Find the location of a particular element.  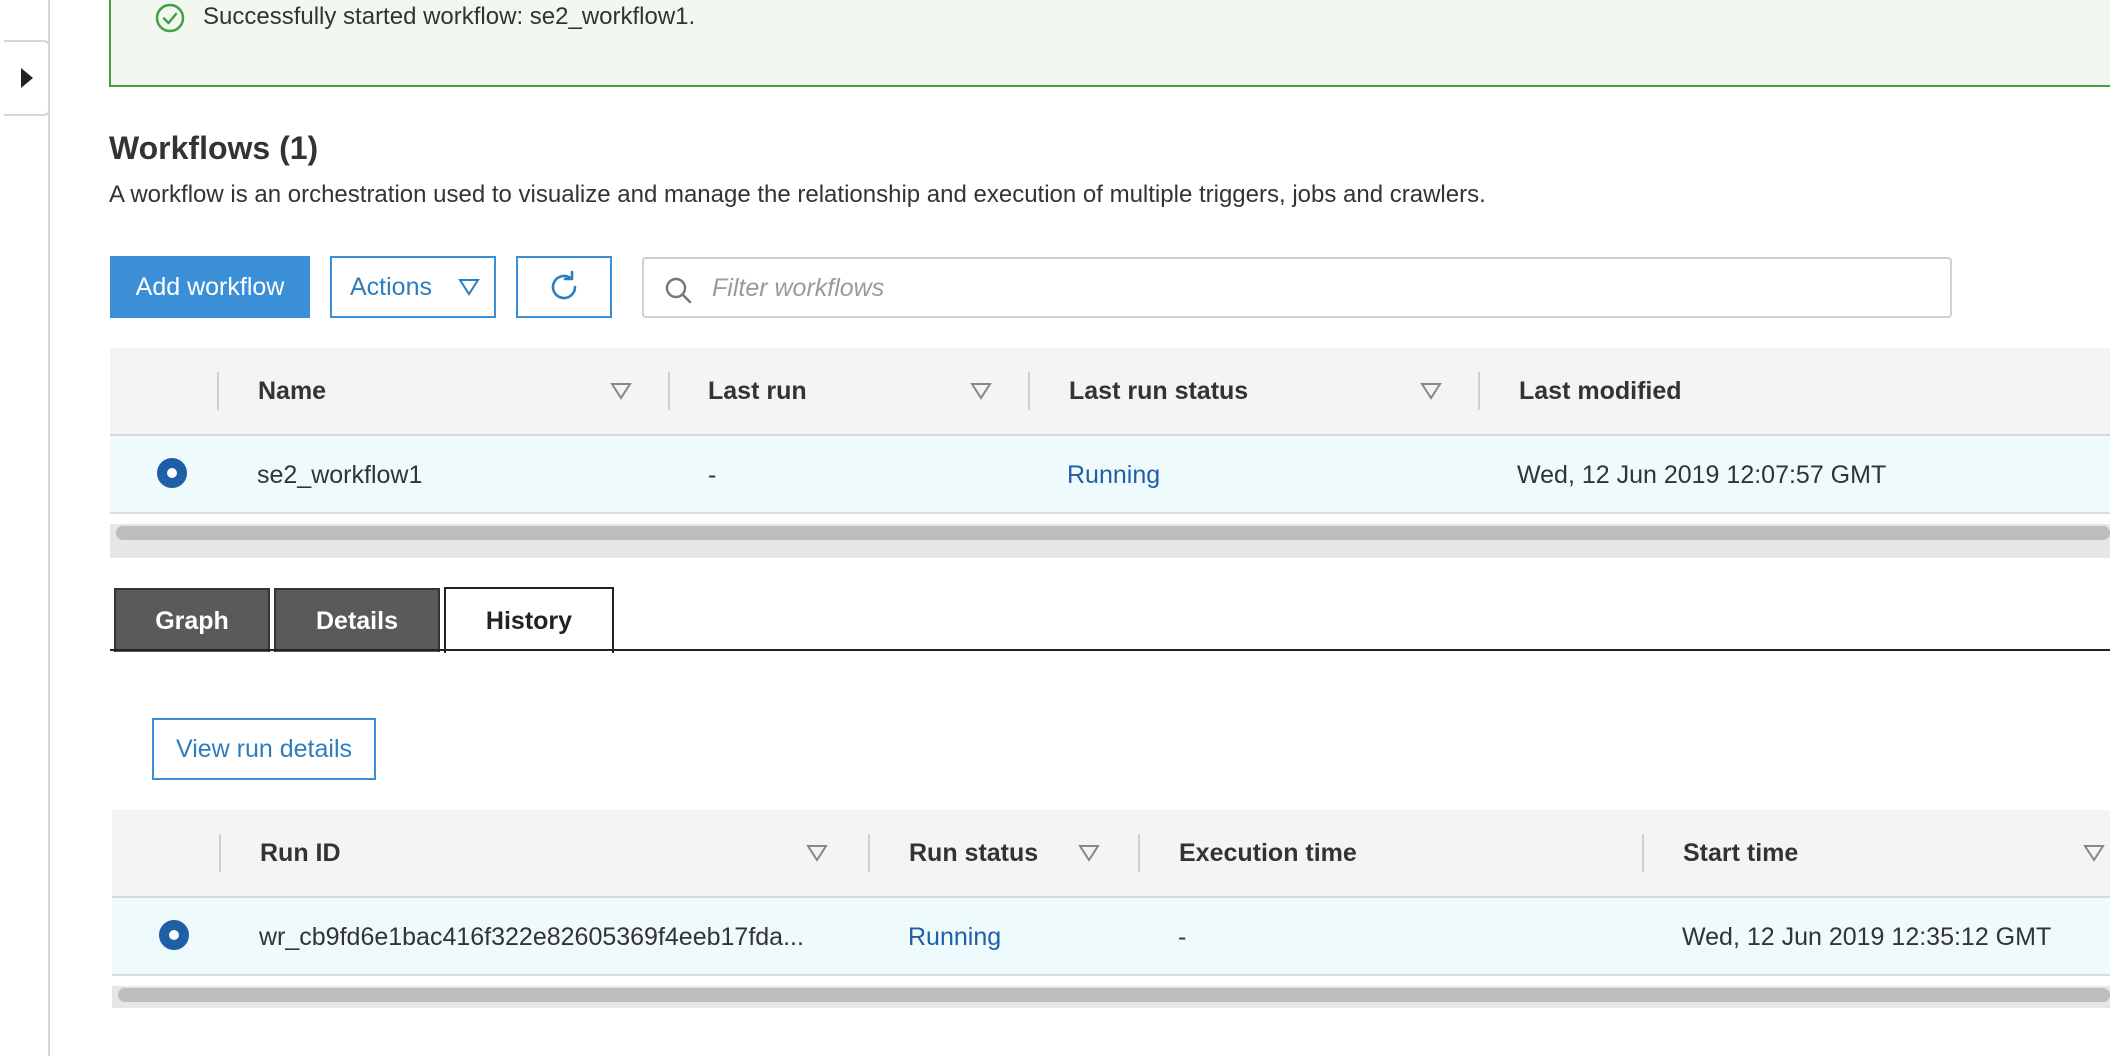

execution-time: - is located at coordinates (1182, 937).